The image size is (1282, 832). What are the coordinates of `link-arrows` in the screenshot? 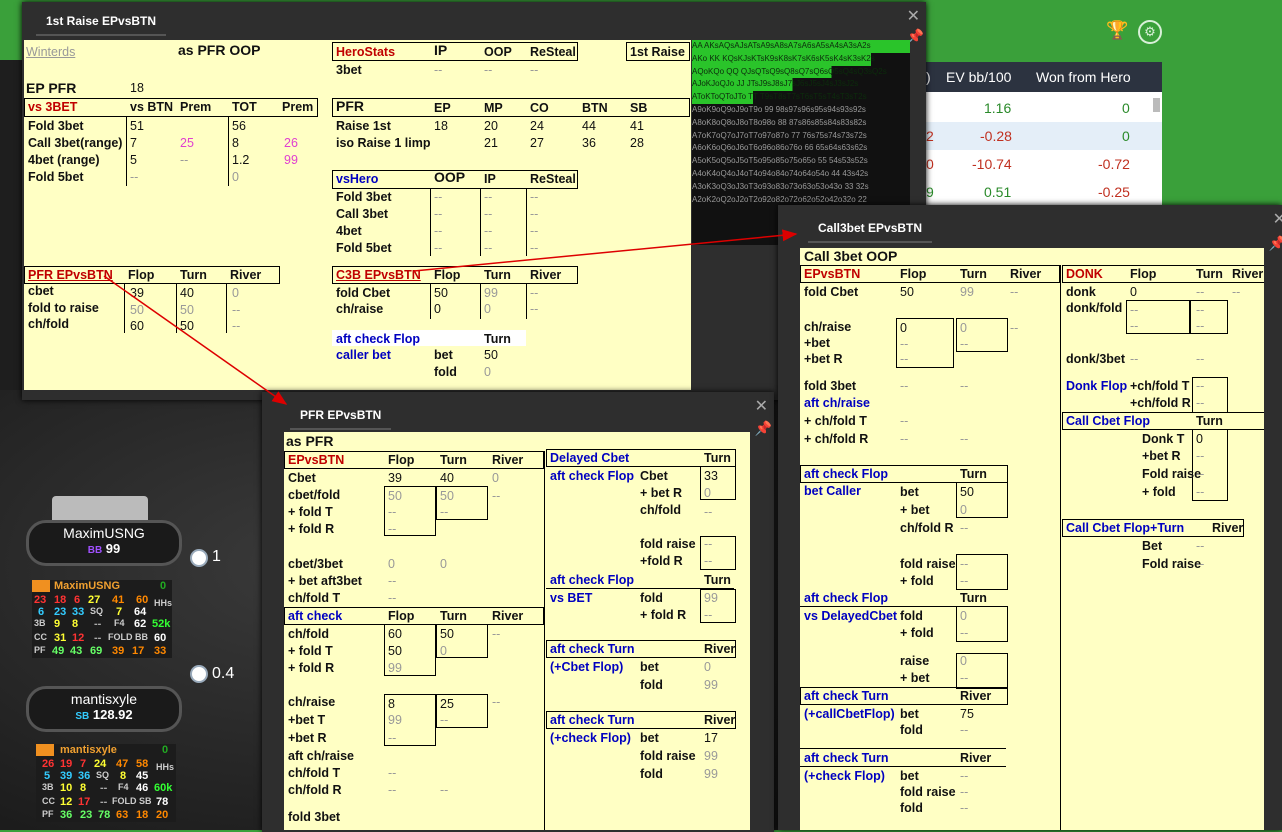 It's located at (450, 317).